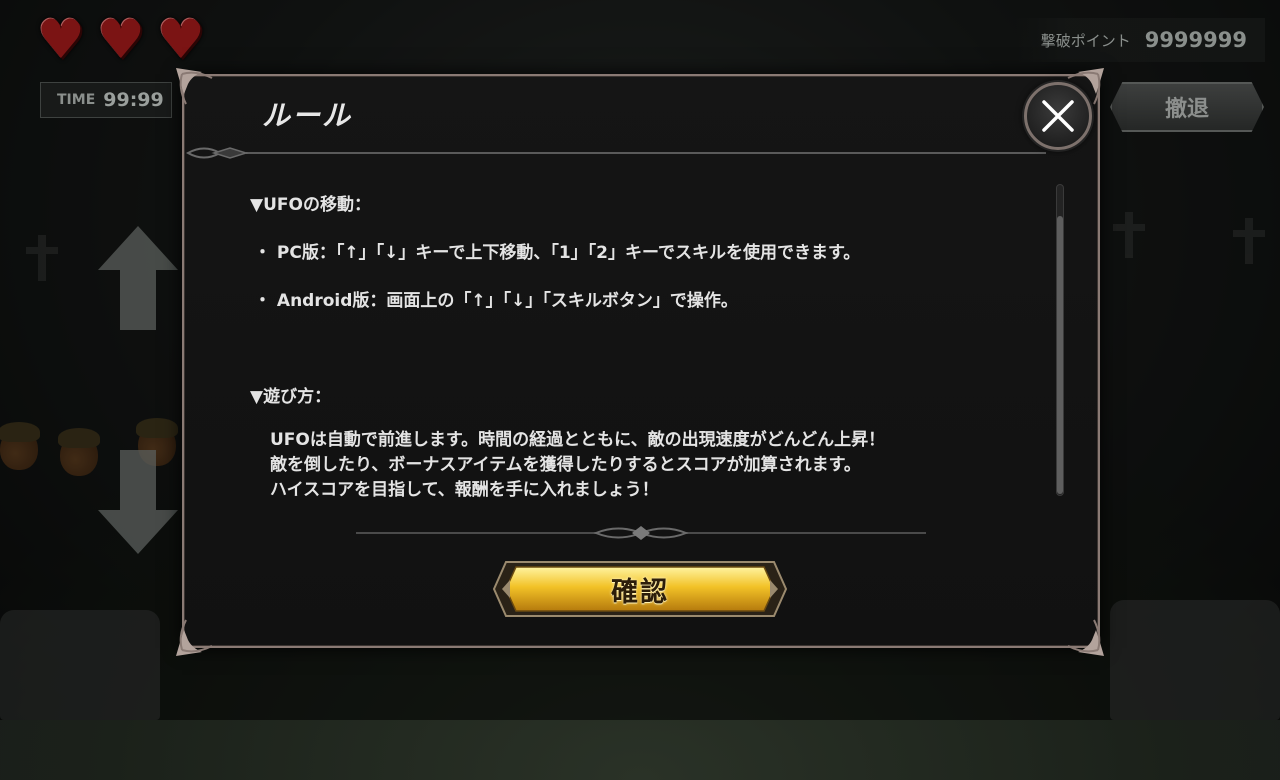 The width and height of the screenshot is (1280, 780). I want to click on section-heading-movement: ▼UFOの移動：, so click(310, 205).